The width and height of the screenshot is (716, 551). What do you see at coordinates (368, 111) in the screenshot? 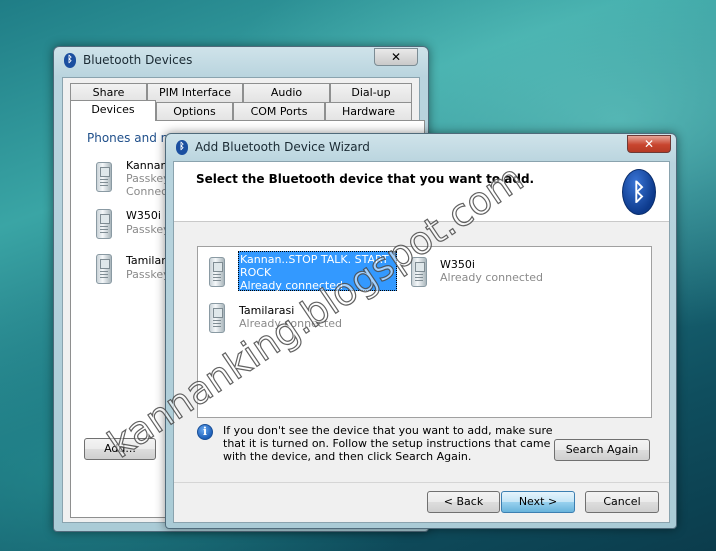
I see `tab-hardware: Hardware` at bounding box center [368, 111].